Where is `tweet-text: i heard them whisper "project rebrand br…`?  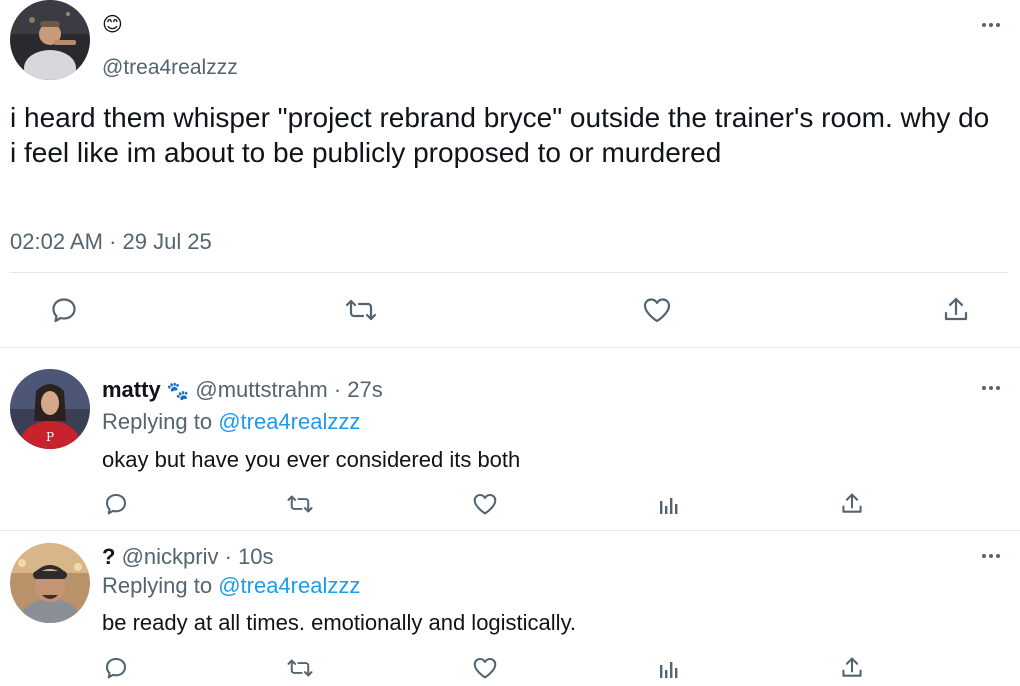
tweet-text: i heard them whisper "project rebrand br… is located at coordinates (500, 135).